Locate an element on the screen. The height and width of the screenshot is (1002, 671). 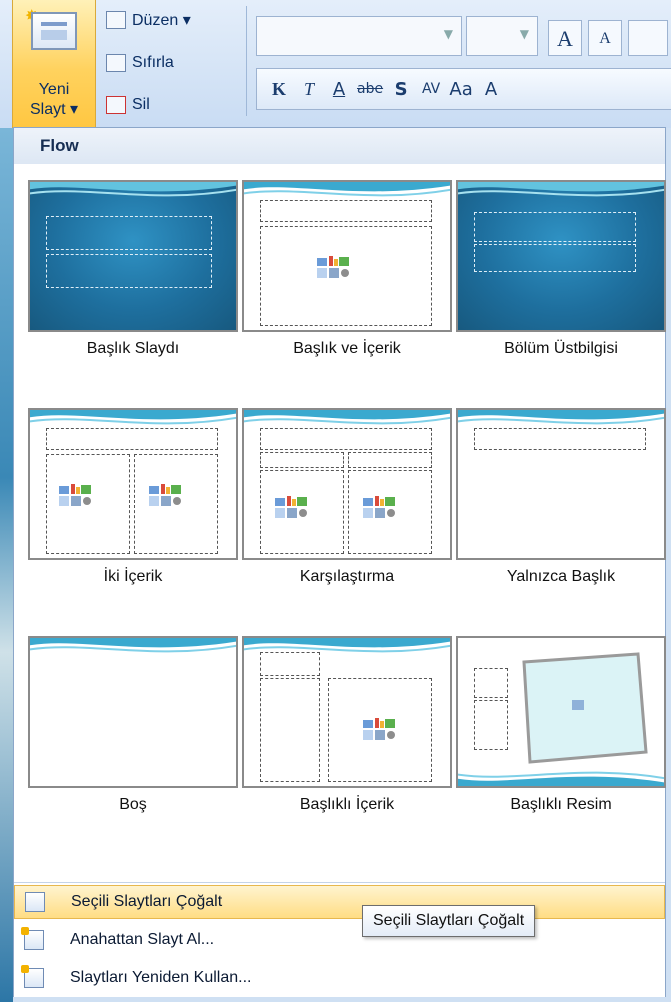
picture-frame-icon is located at coordinates (585, 708).